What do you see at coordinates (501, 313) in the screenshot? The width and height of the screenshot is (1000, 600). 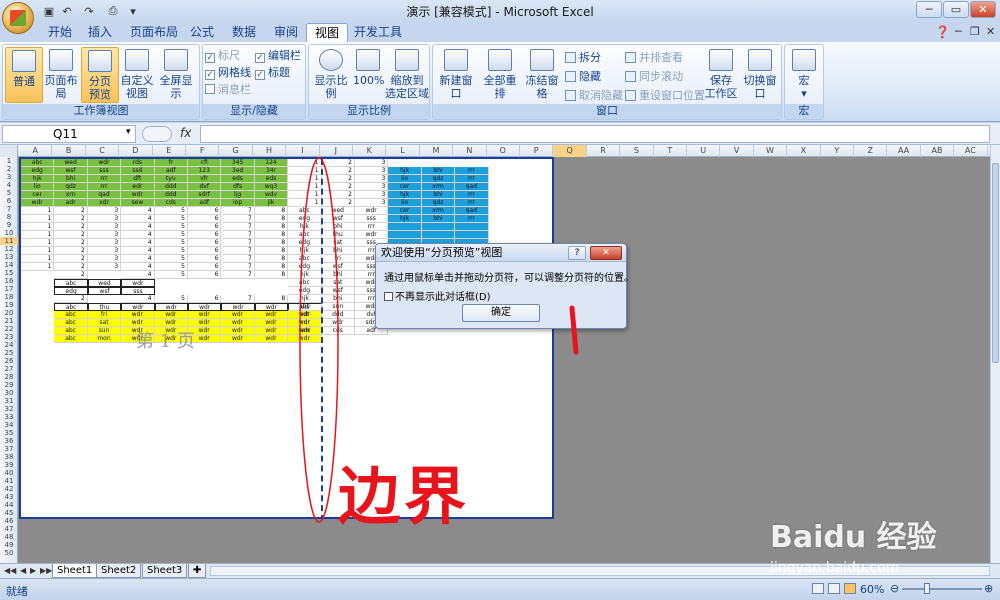 I see `ok-button: 确定` at bounding box center [501, 313].